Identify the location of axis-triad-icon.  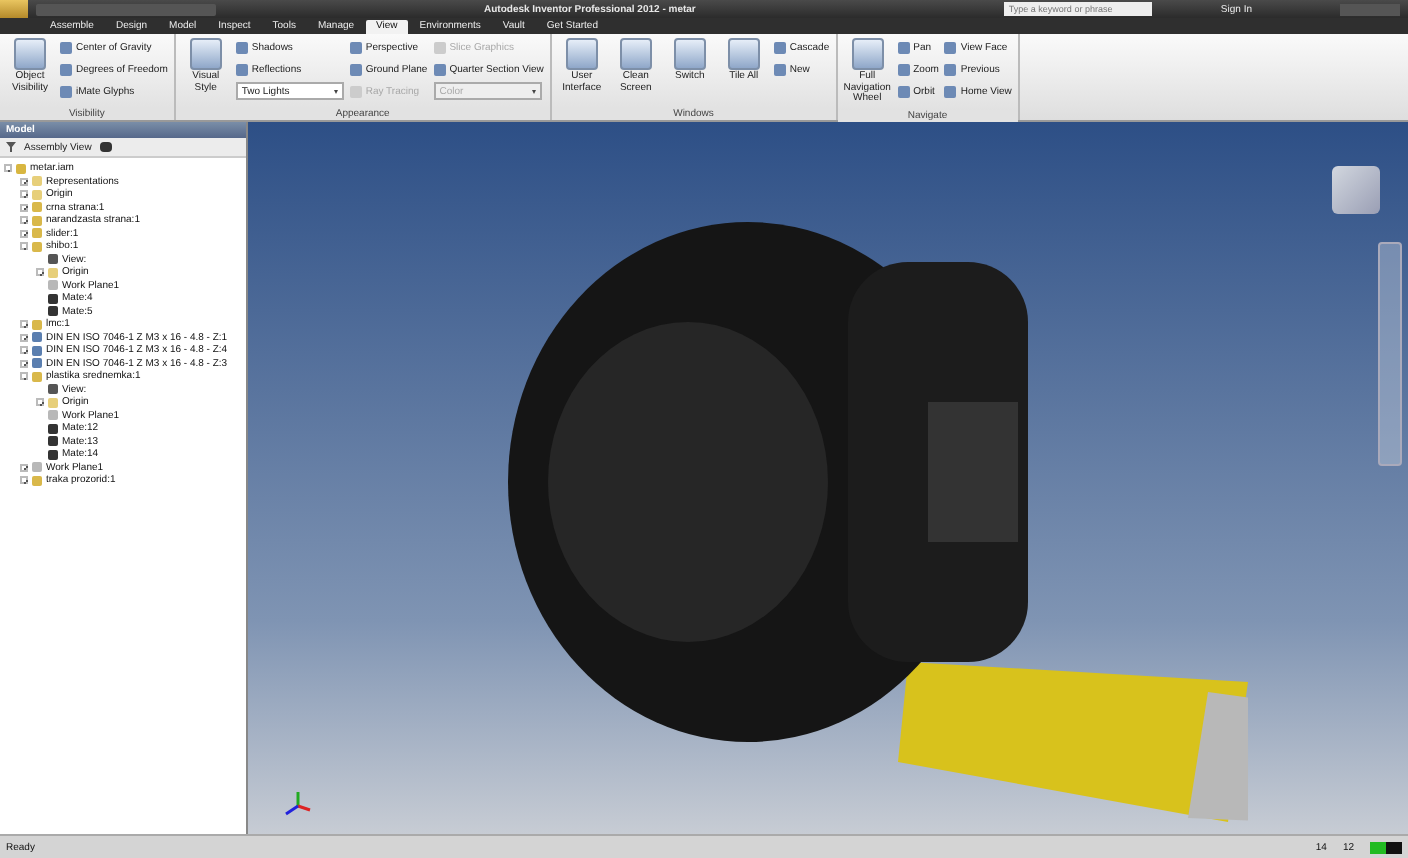
(298, 804).